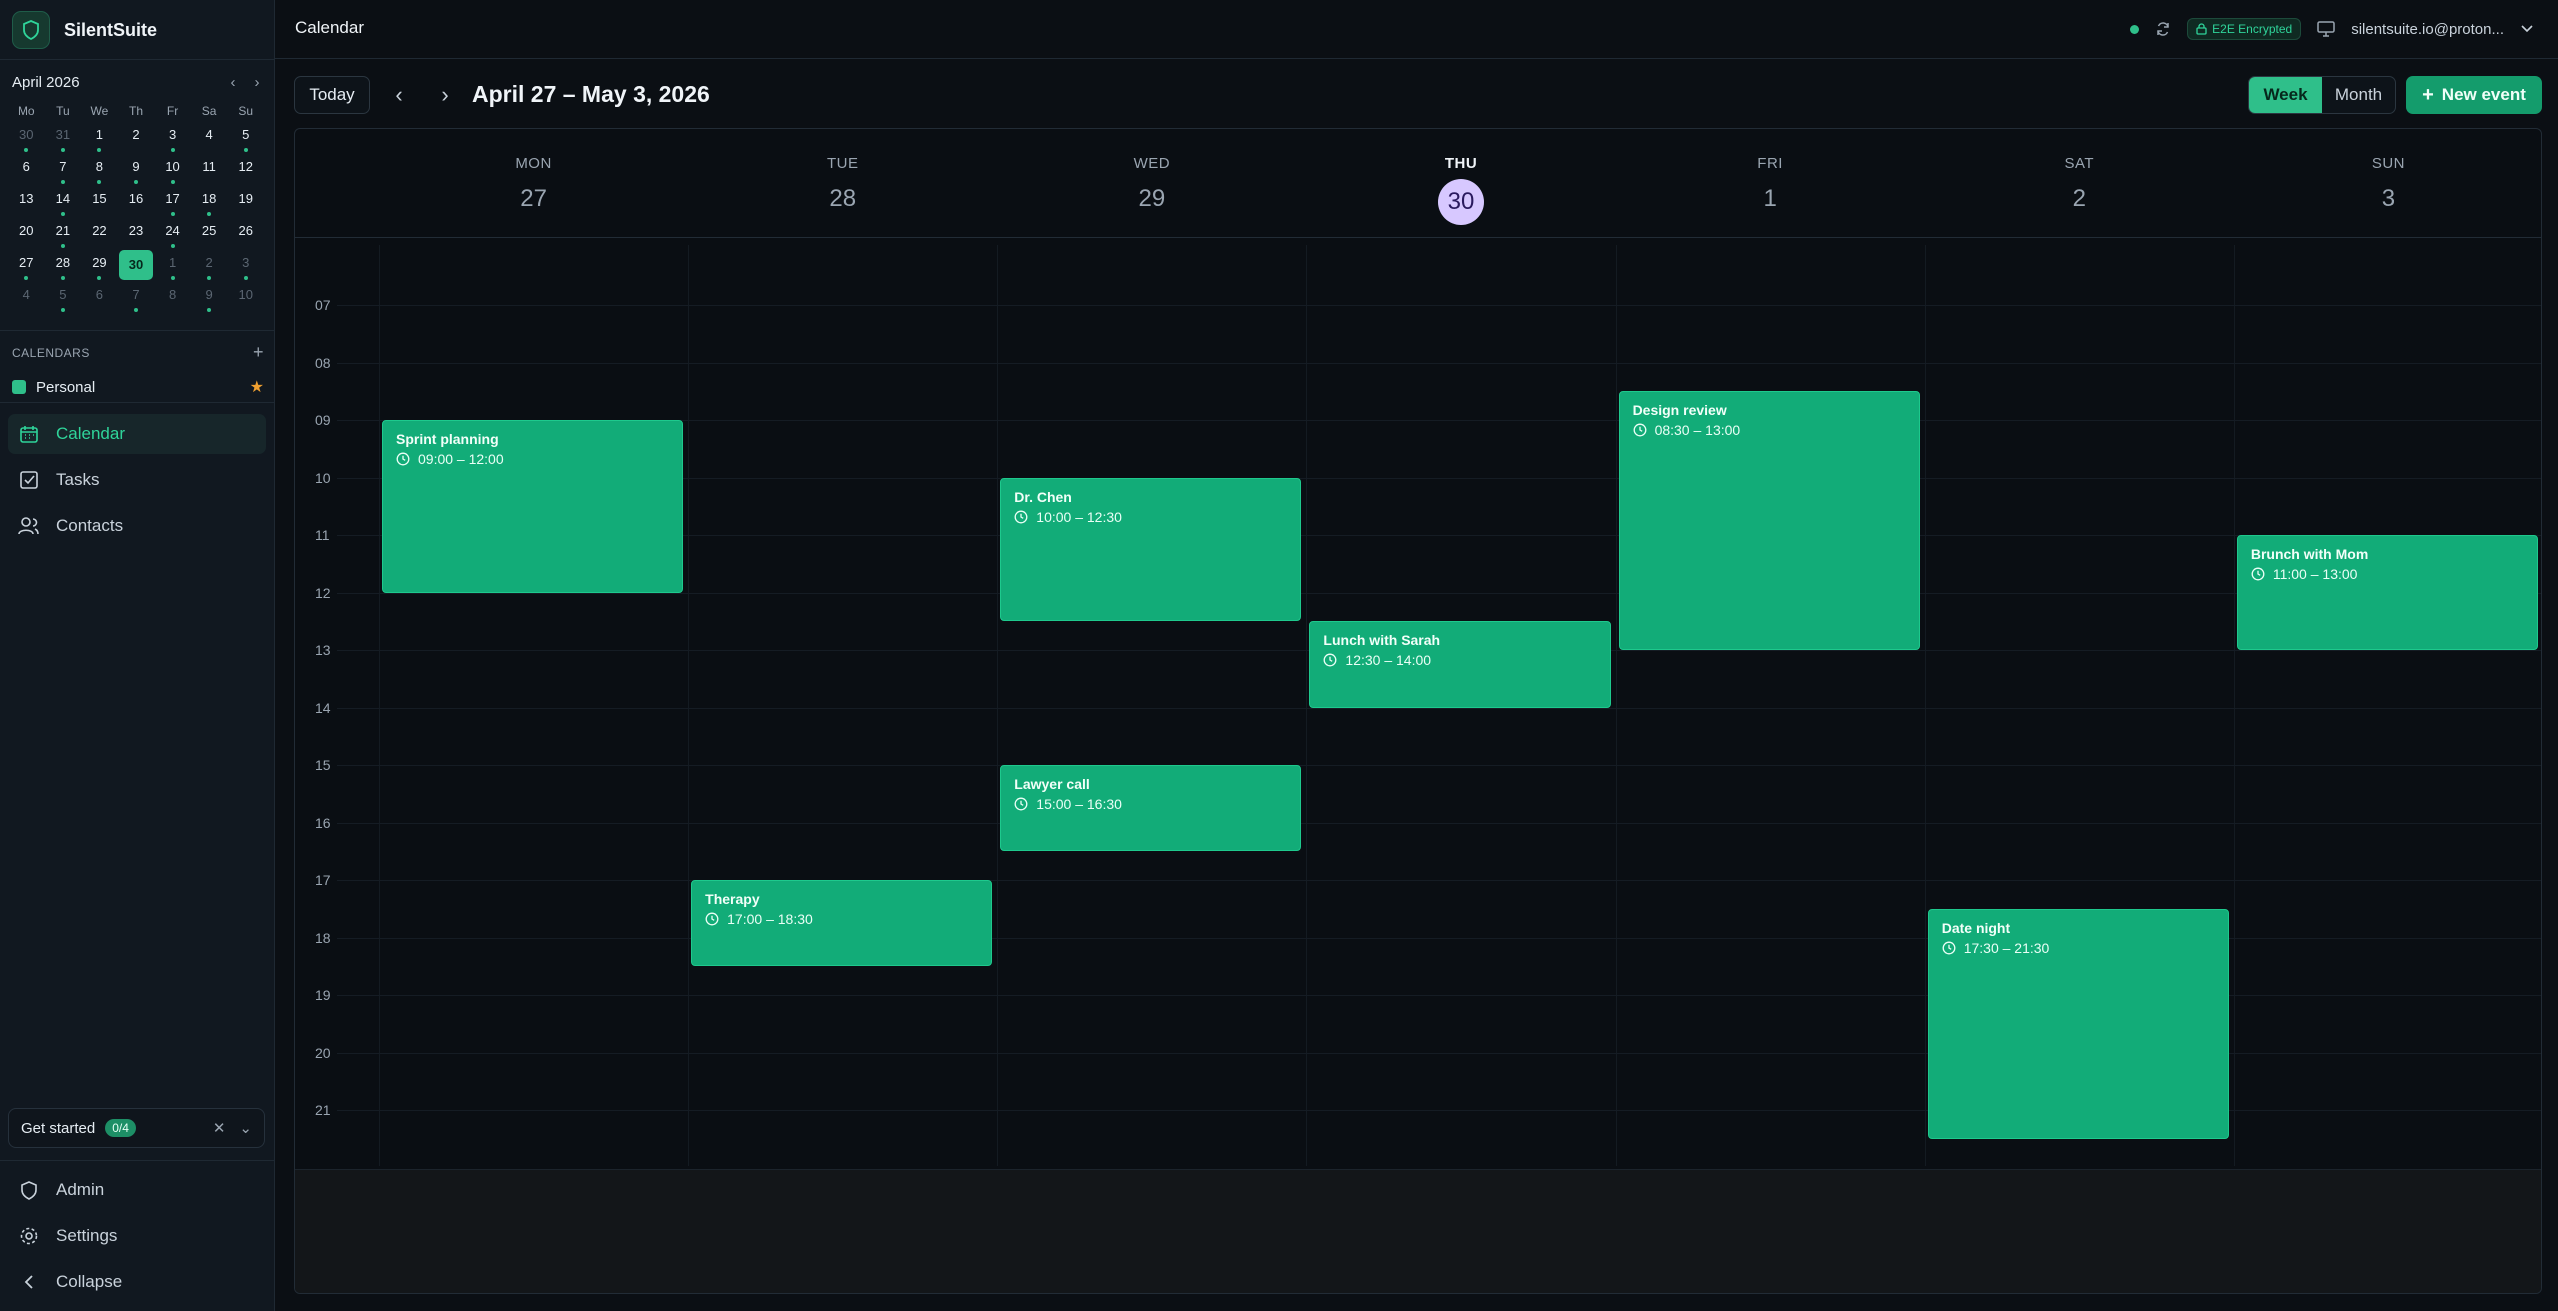 This screenshot has height=1311, width=2558. Describe the element at coordinates (533, 506) in the screenshot. I see `calendar-event: Sprint planning 09:00 – 12:00` at that location.